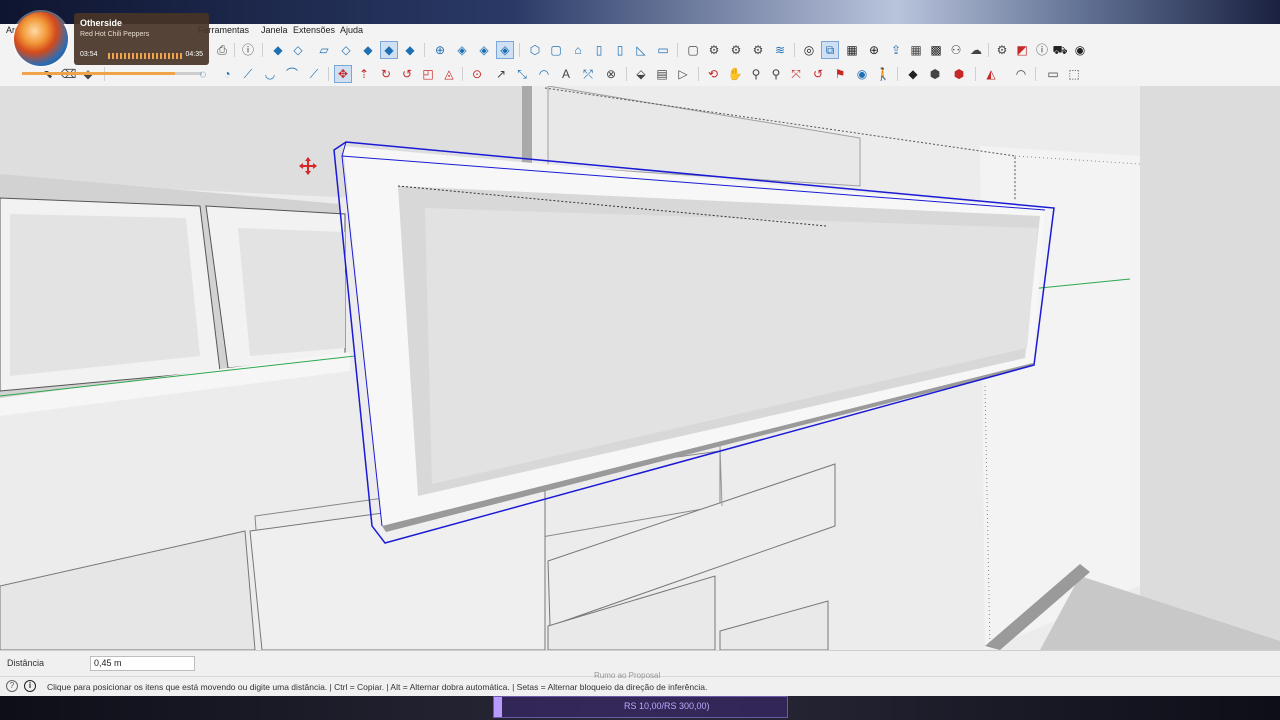  What do you see at coordinates (12, 686) in the screenshot?
I see `question-icon: ?` at bounding box center [12, 686].